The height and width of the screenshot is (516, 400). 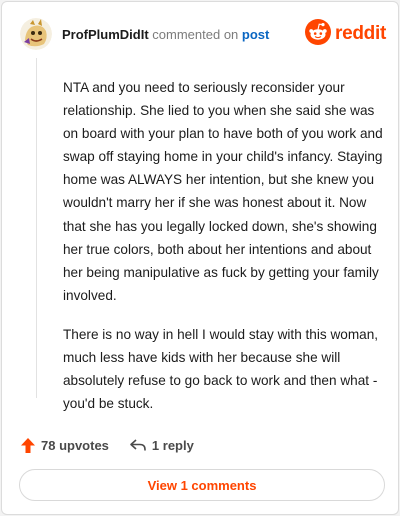 I want to click on reddit-wordmark: reddit, so click(x=360, y=33).